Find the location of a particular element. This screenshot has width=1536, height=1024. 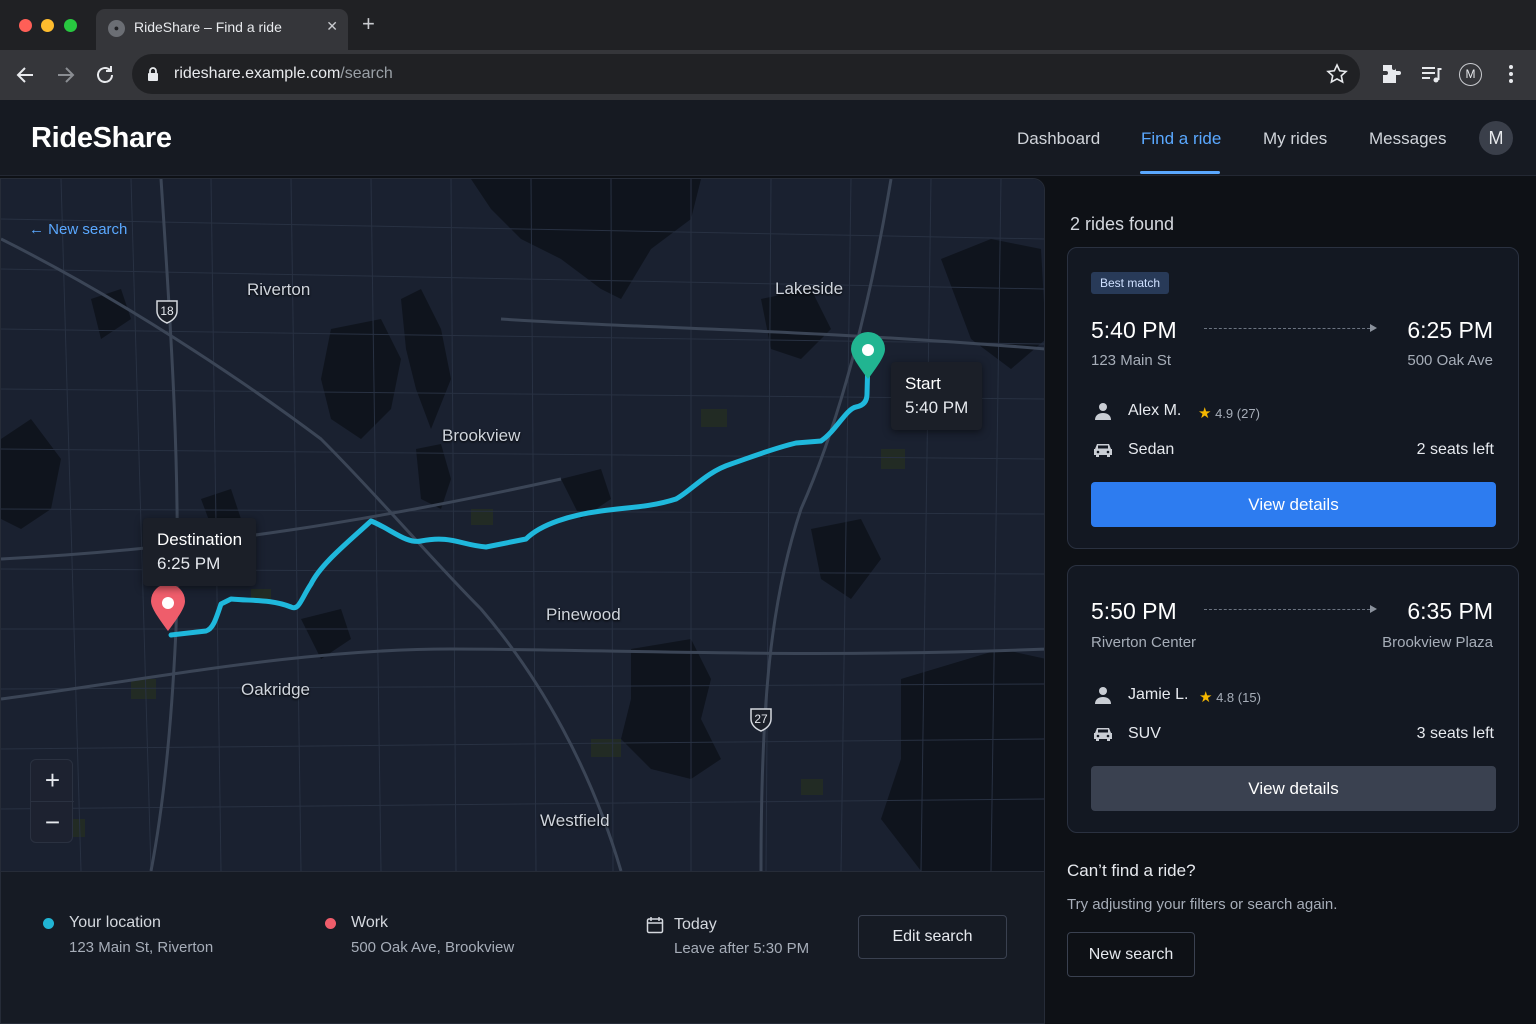

highway-number: 27 is located at coordinates (761, 719).